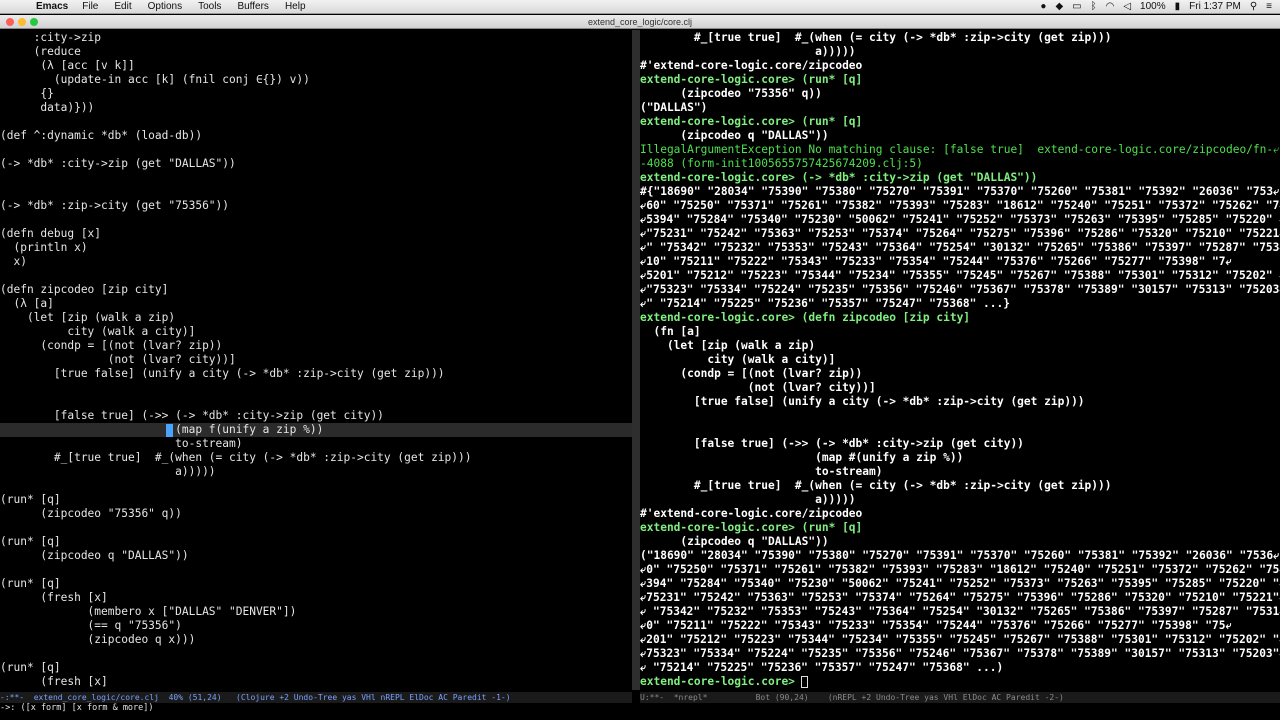  I want to click on code-line: (let [zip (walk a zip), so click(728, 345).